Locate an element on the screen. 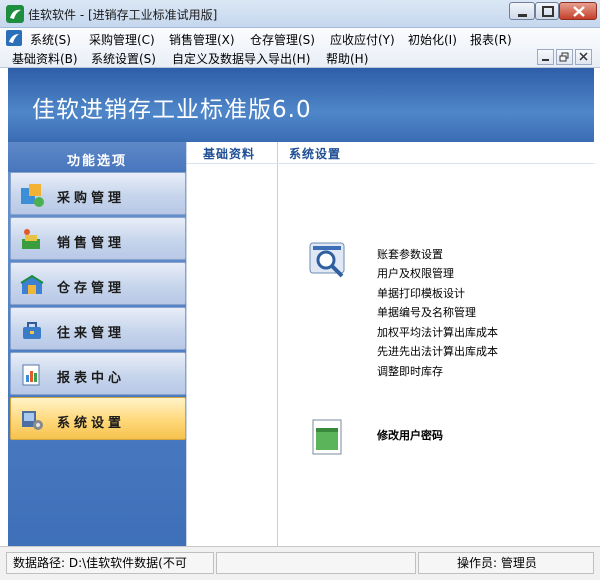 Image resolution: width=600 pixels, height=580 pixels. menu-purchase: 采购管理(C) is located at coordinates (122, 39).